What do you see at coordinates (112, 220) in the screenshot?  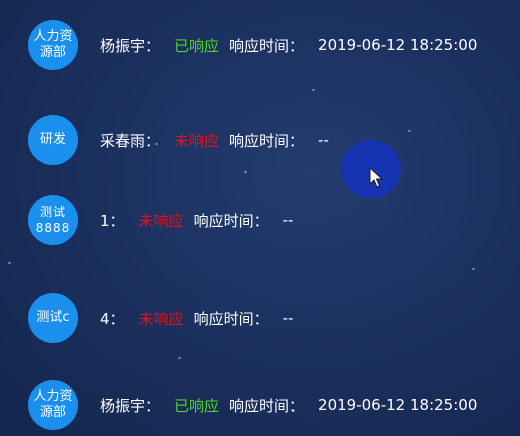 I see `person-name: 1：` at bounding box center [112, 220].